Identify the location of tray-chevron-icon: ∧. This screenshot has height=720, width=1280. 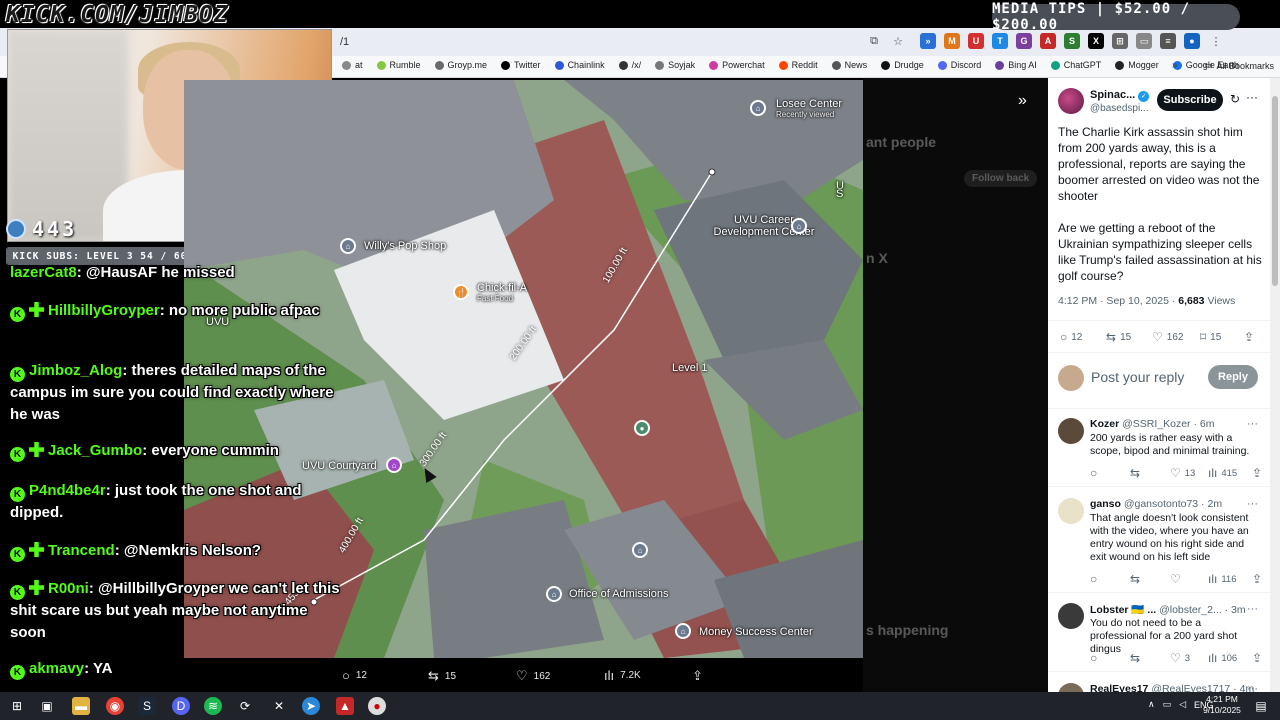
(1151, 704).